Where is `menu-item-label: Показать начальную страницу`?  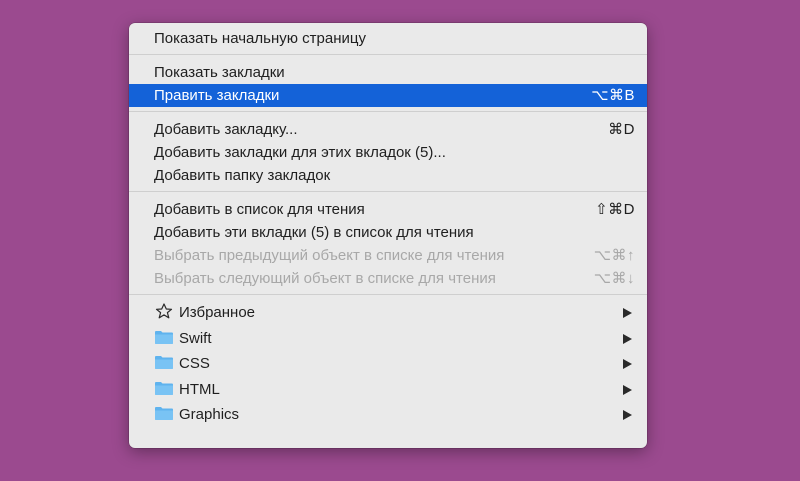
menu-item-label: Показать начальную страницу is located at coordinates (260, 38).